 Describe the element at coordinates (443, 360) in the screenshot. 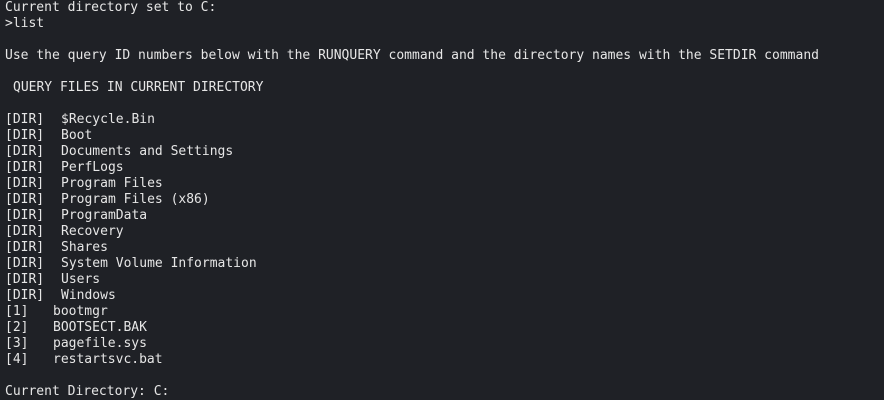

I see `query-file-entry: [4] restartsvc.bat` at that location.